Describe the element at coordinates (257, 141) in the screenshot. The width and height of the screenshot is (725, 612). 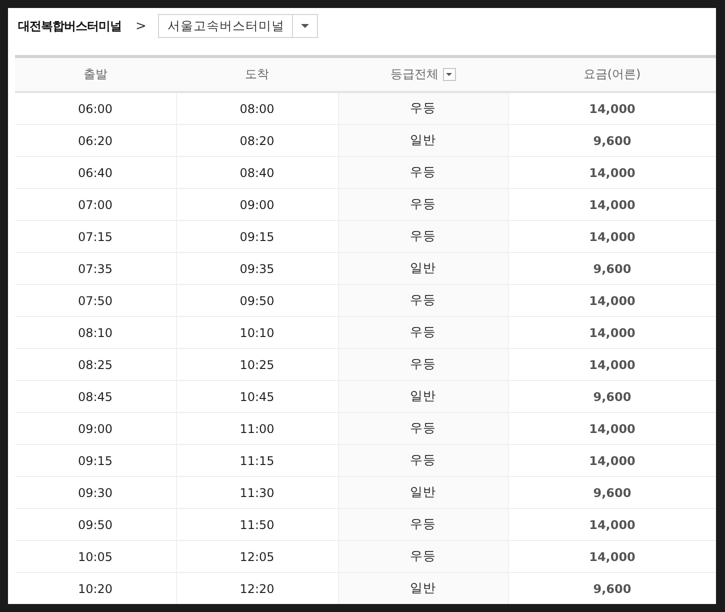
I see `arrival-time: 08:20` at that location.